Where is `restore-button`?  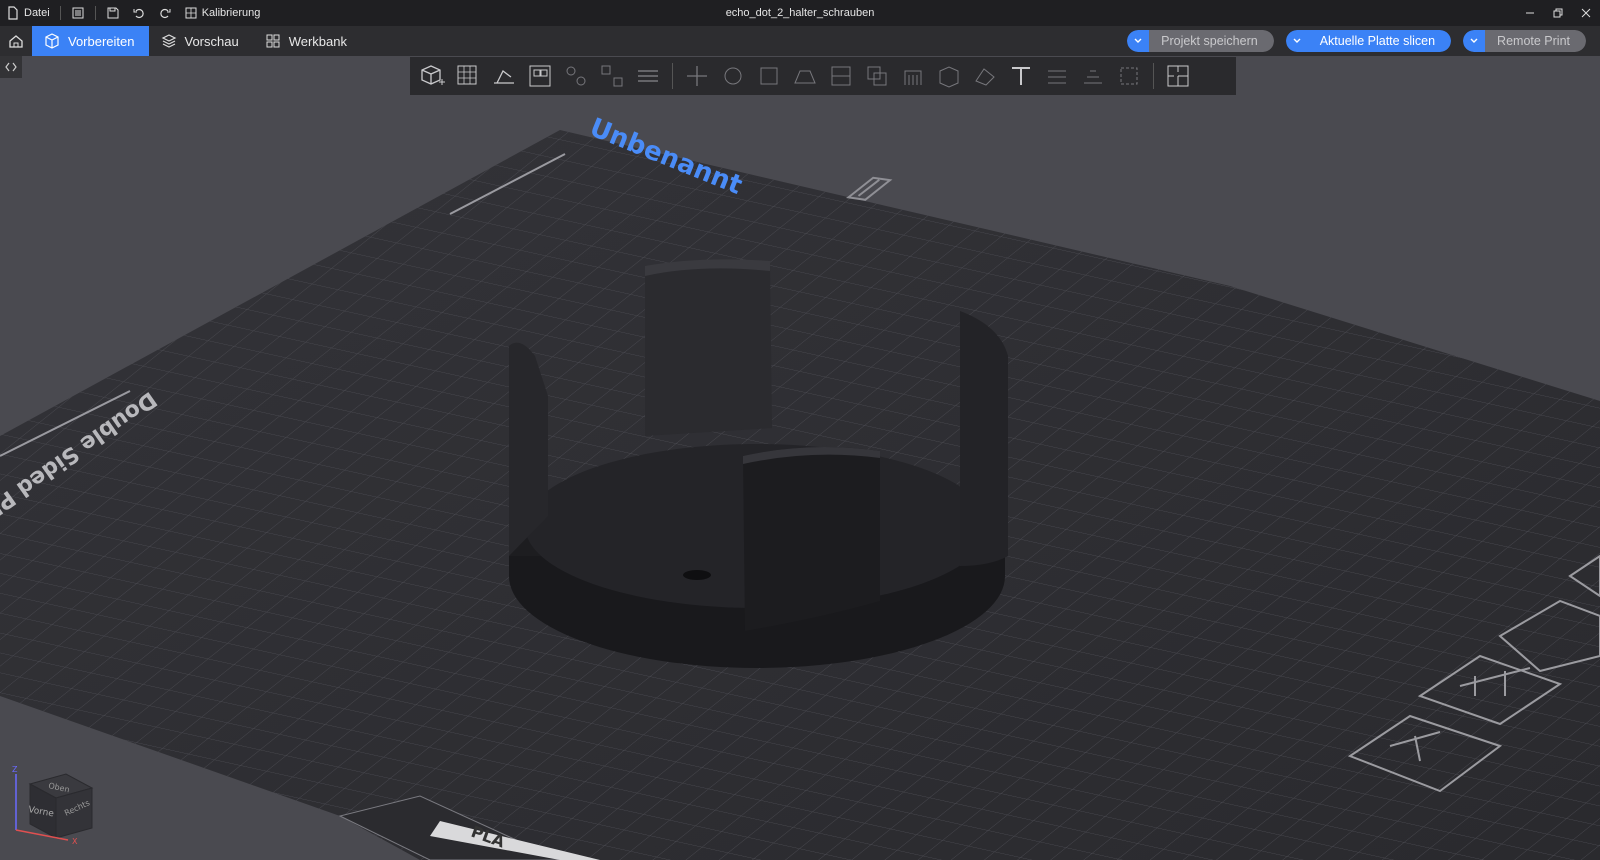 restore-button is located at coordinates (1558, 13).